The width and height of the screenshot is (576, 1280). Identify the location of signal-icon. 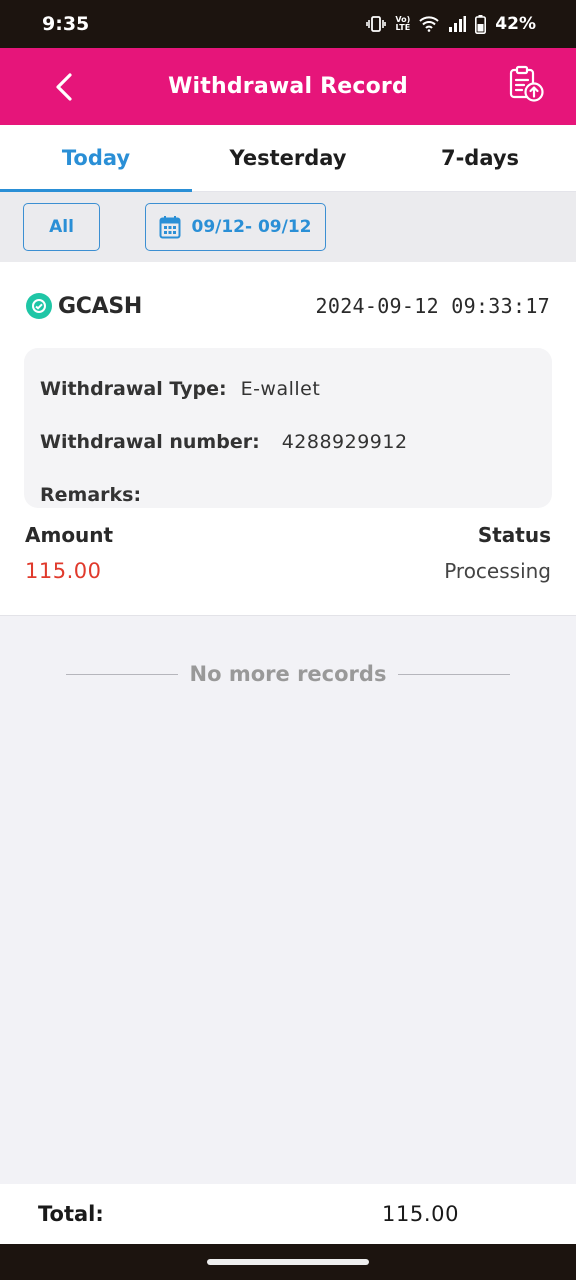
(457, 24).